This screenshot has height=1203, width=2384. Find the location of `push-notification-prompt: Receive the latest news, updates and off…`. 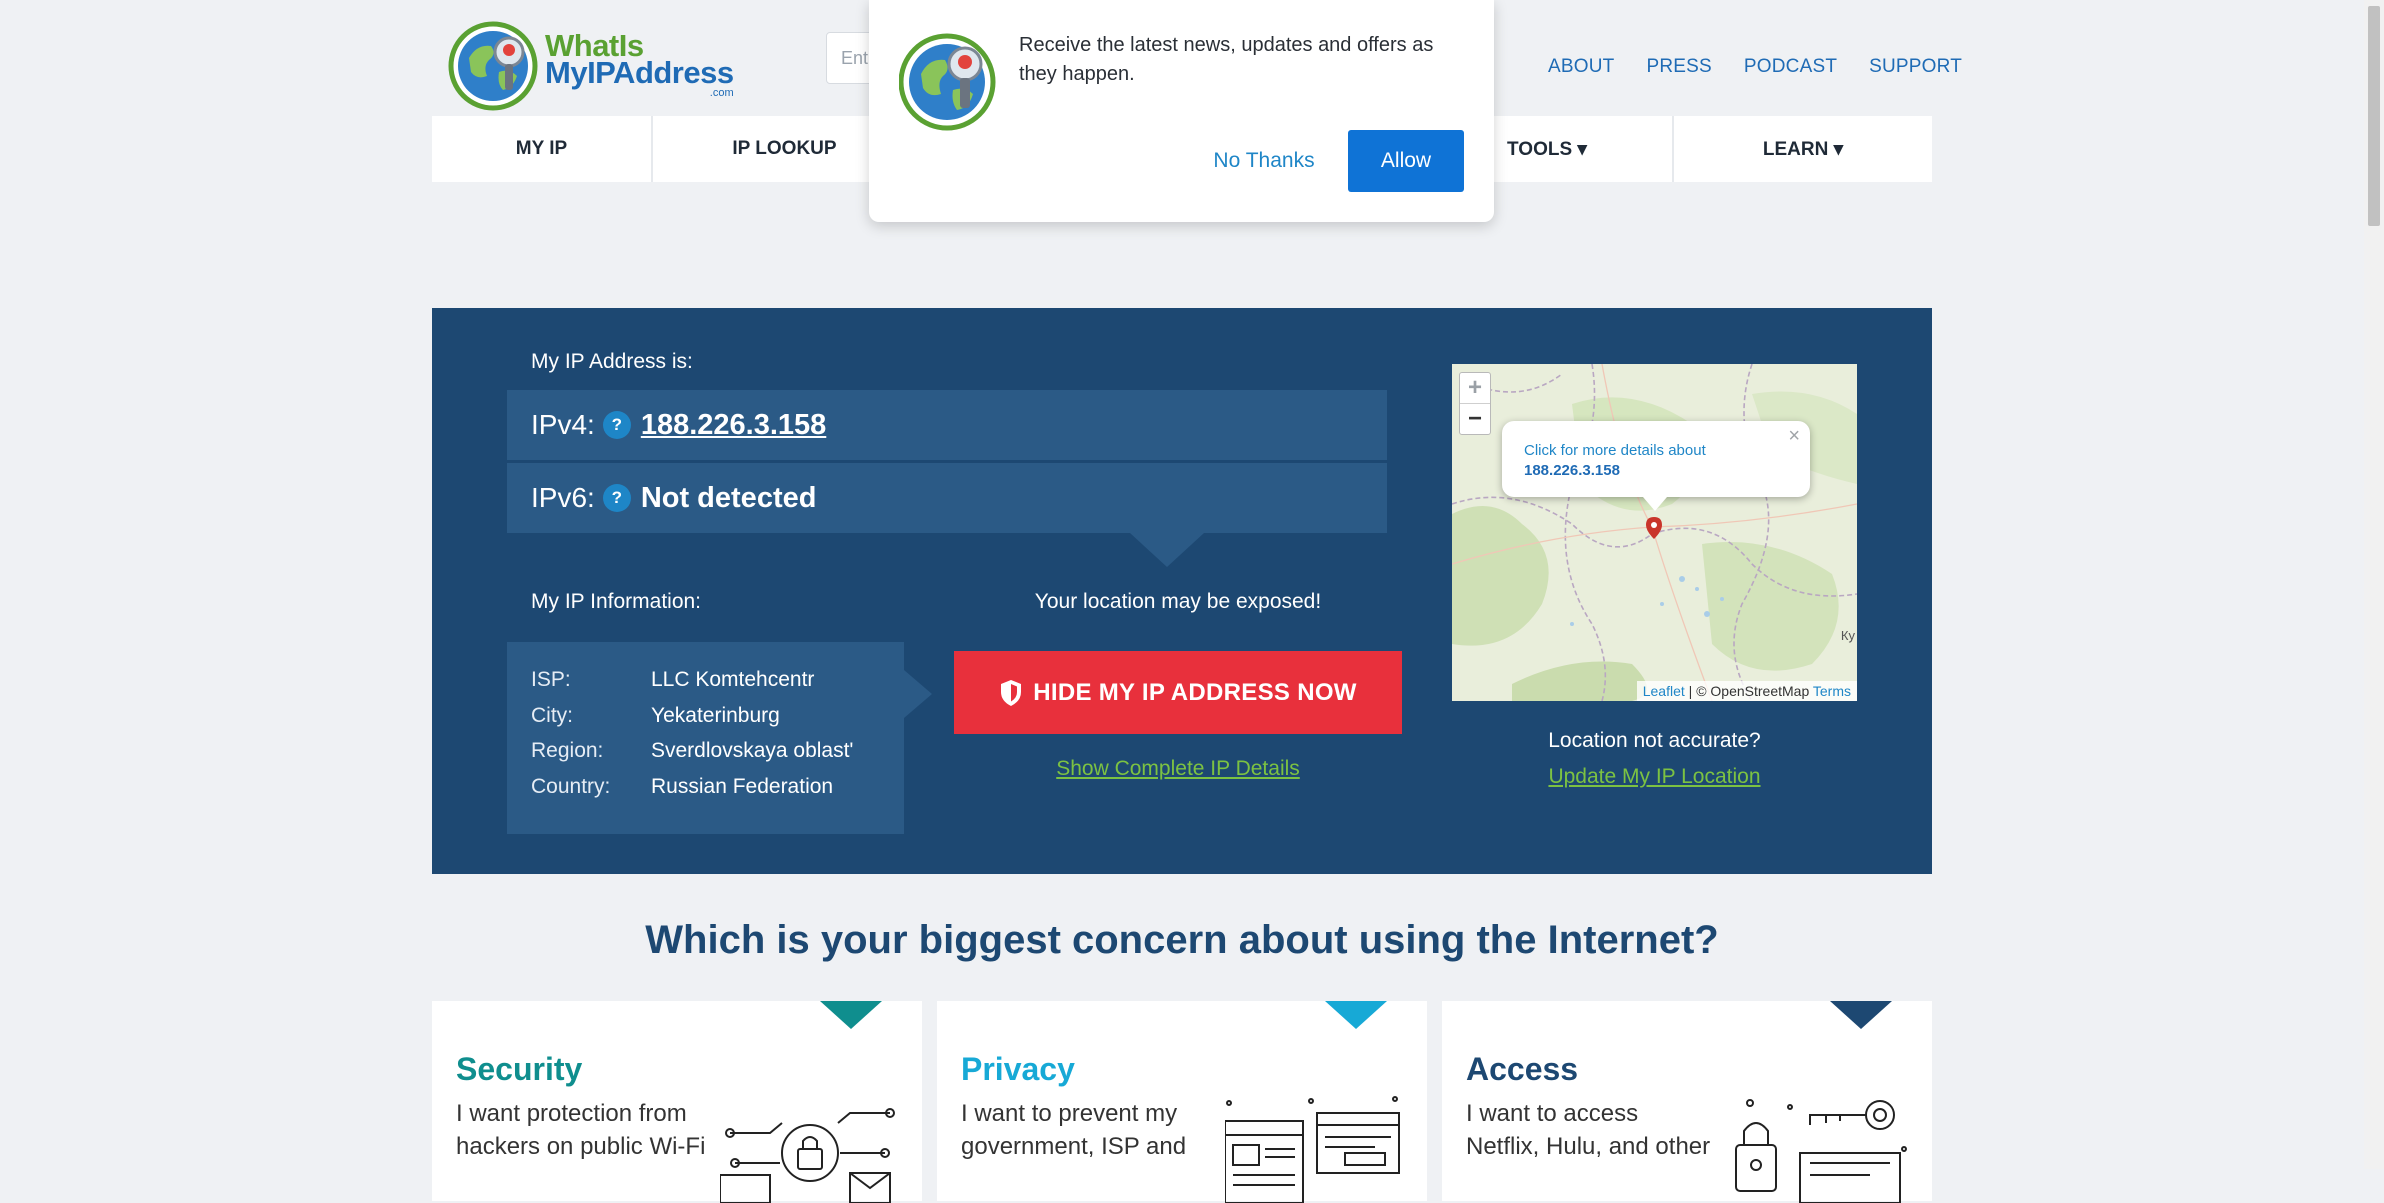

push-notification-prompt: Receive the latest news, updates and off… is located at coordinates (1181, 111).